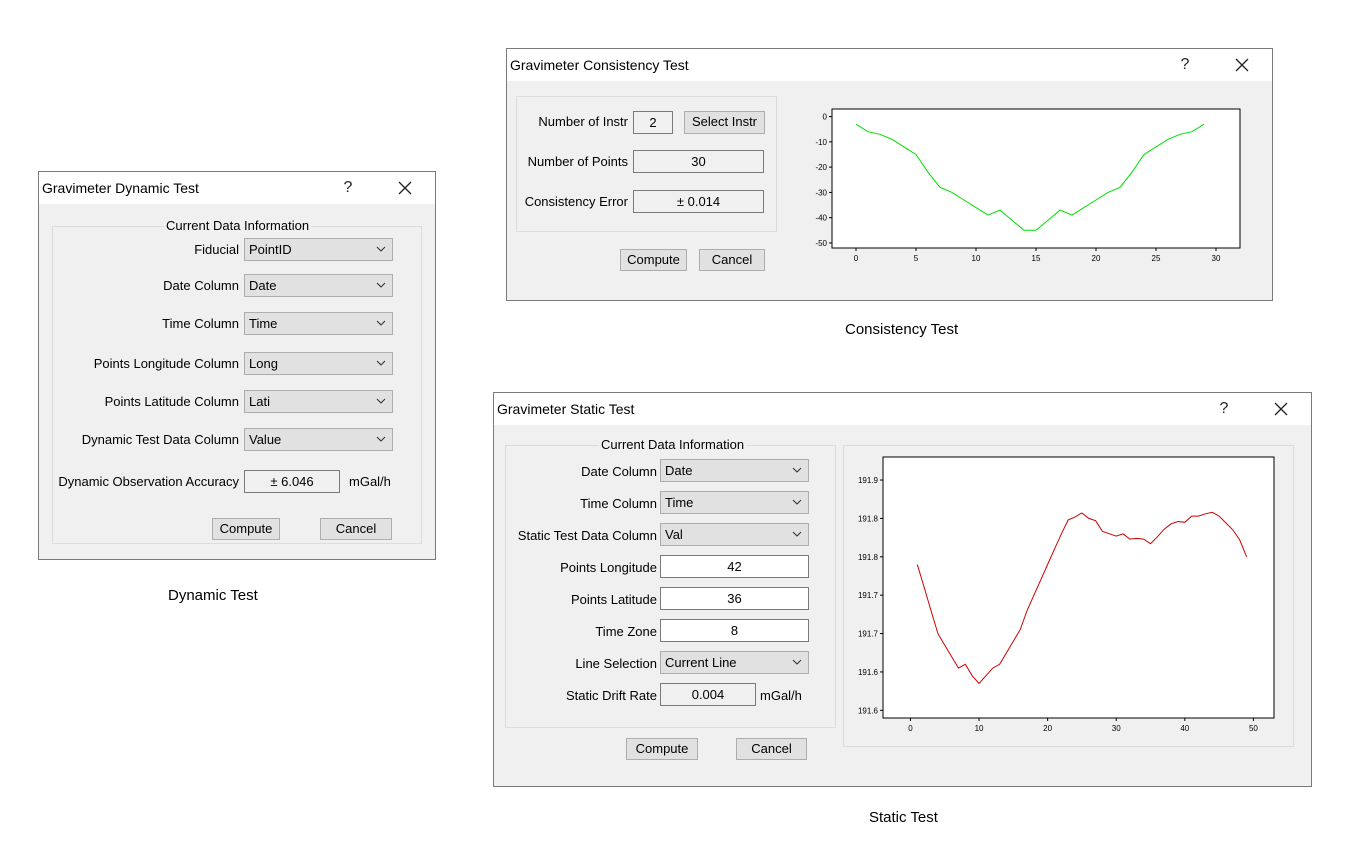 The height and width of the screenshot is (860, 1362). What do you see at coordinates (619, 471) in the screenshot?
I see `static-date-column-label: Date Column` at bounding box center [619, 471].